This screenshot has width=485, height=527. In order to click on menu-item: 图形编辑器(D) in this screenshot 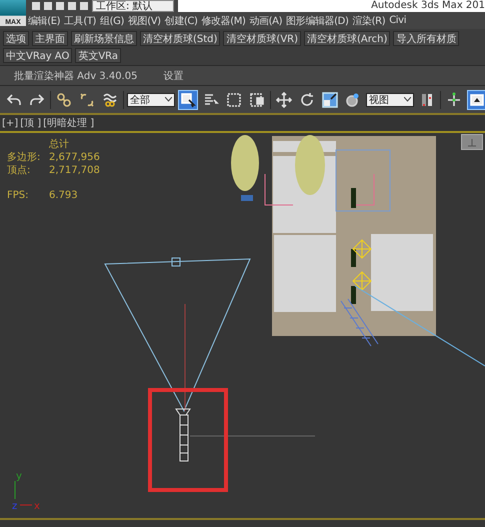, I will do `click(317, 21)`.